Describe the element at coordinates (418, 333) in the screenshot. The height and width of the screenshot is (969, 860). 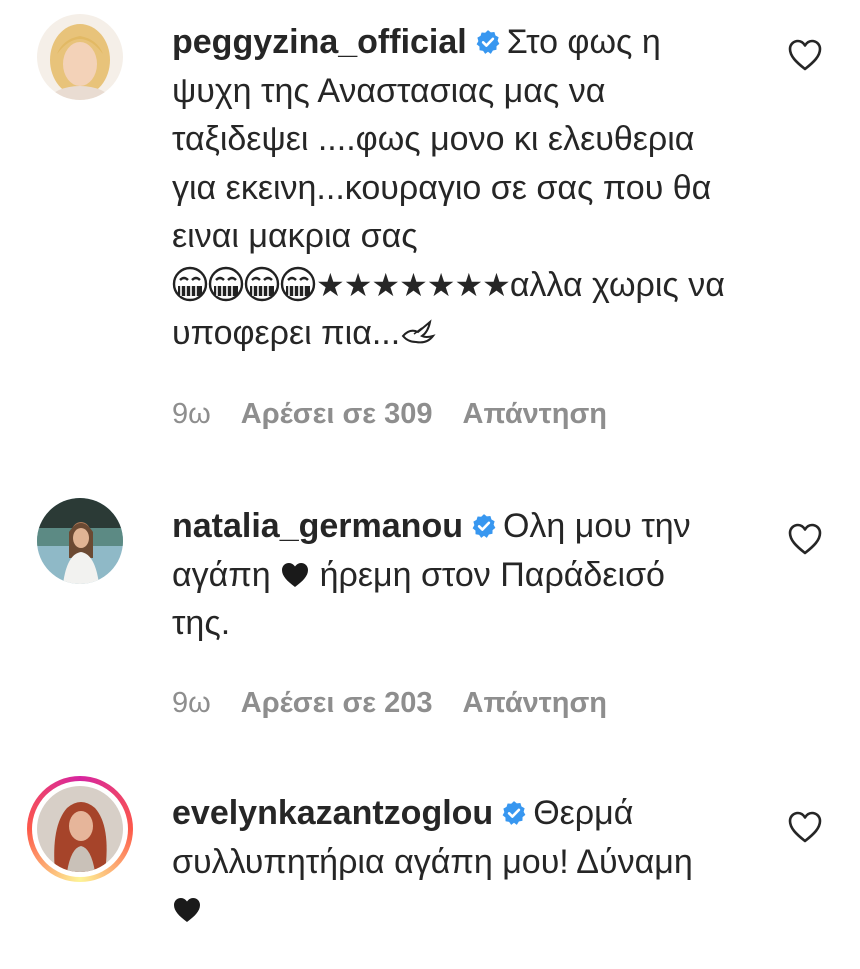
I see `dove-icon` at that location.